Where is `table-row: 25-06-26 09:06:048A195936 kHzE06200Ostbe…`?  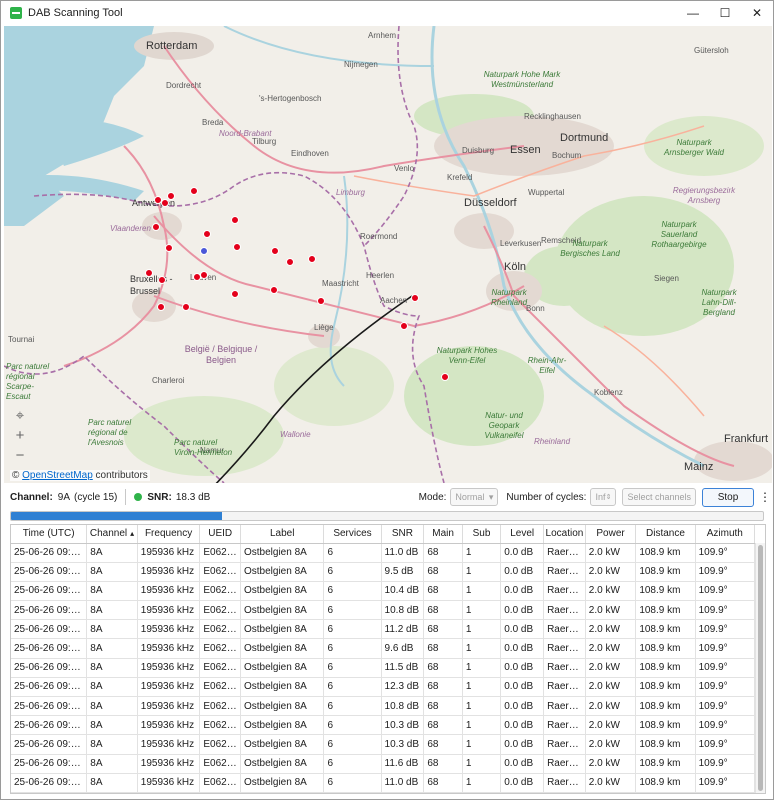 table-row: 25-06-26 09:06:048A195936 kHzE06200Ostbe… is located at coordinates (383, 629).